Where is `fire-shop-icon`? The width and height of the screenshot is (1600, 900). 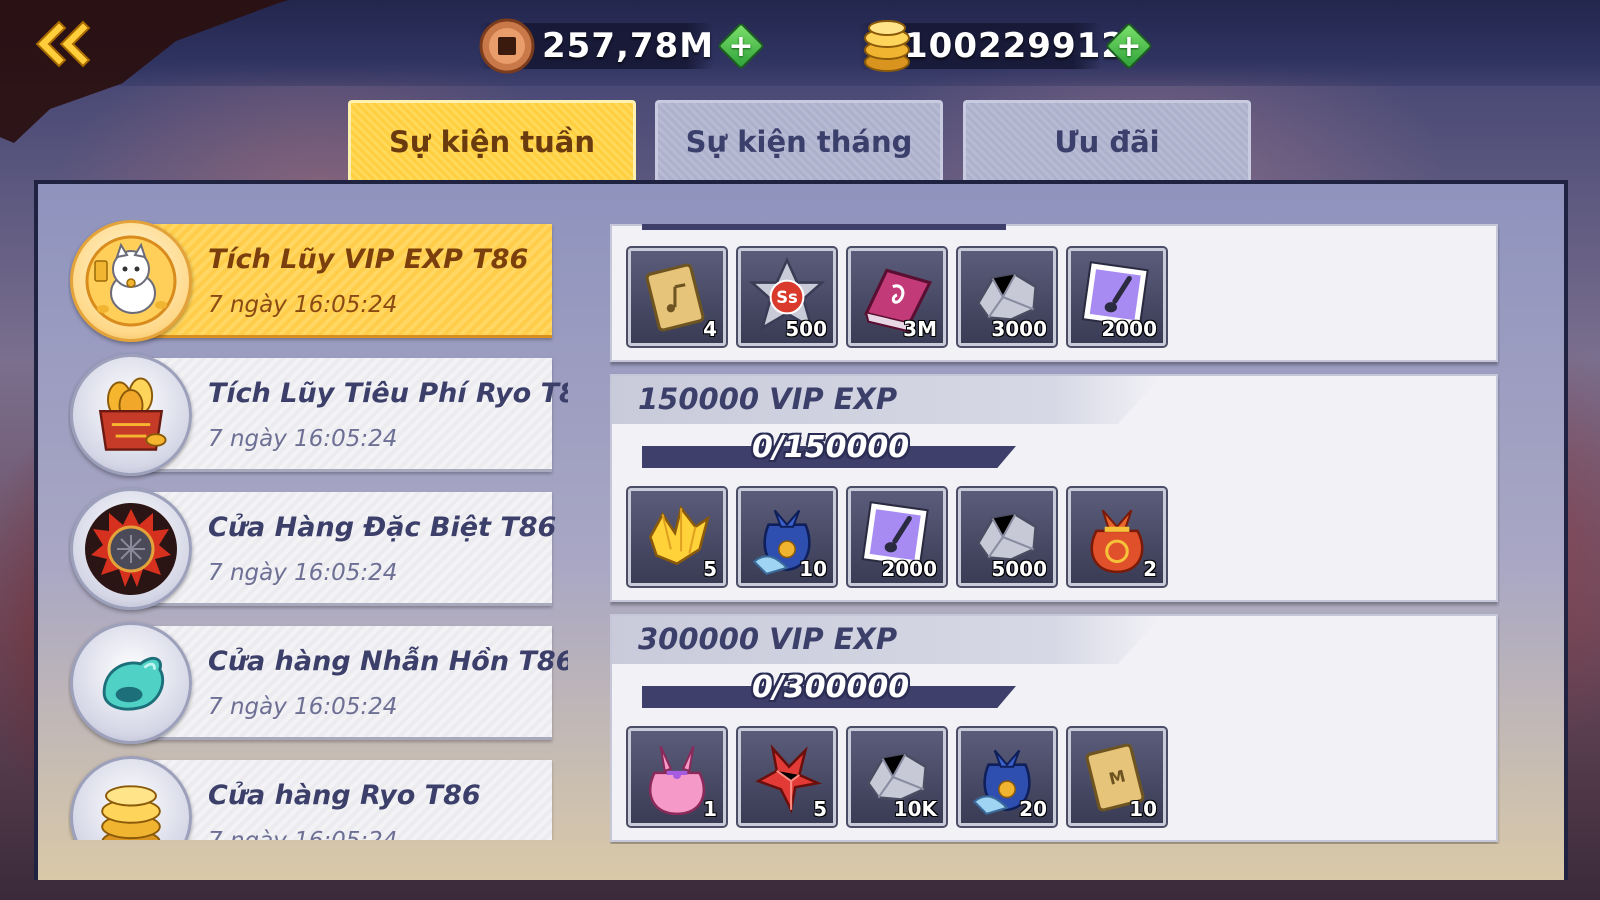 fire-shop-icon is located at coordinates (131, 549).